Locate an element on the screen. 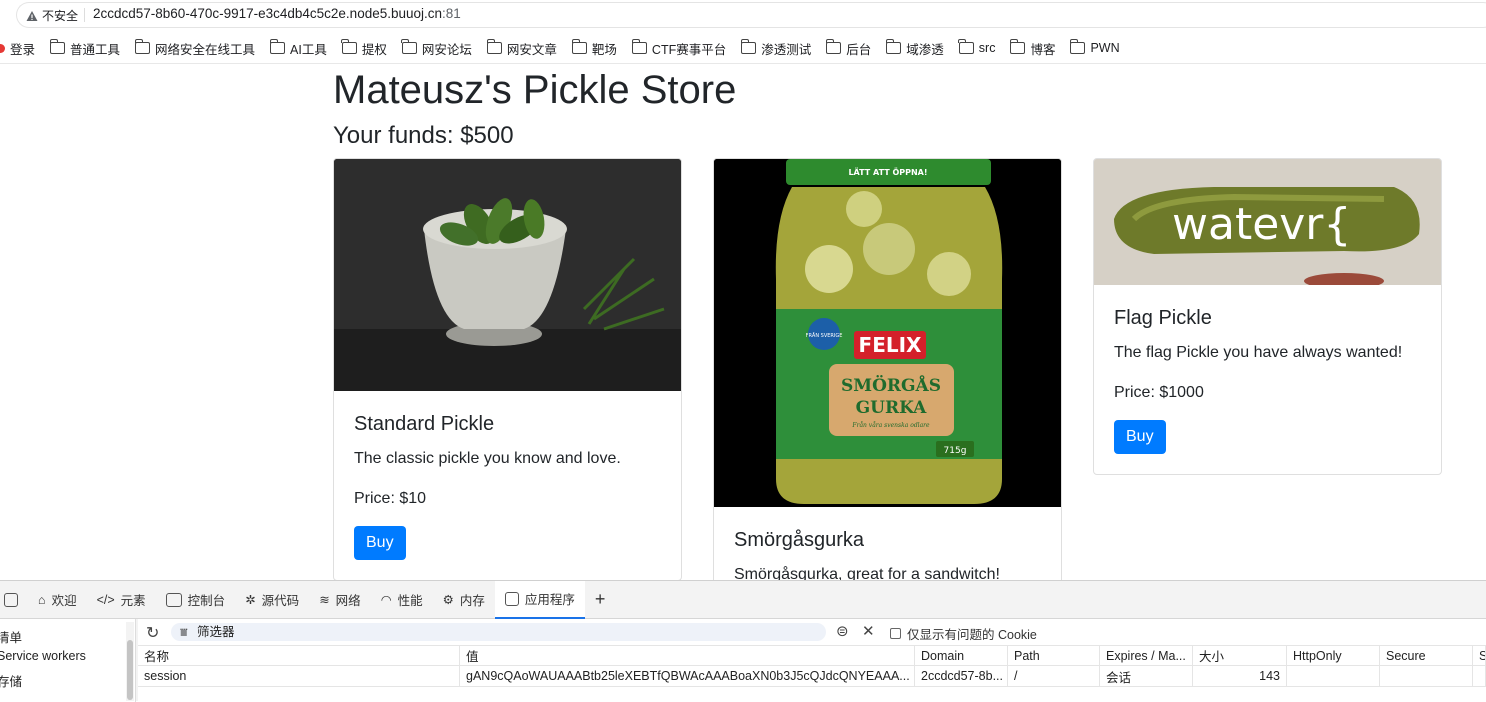 The image size is (1486, 702). bookmark-folder: 提权 is located at coordinates (364, 48).